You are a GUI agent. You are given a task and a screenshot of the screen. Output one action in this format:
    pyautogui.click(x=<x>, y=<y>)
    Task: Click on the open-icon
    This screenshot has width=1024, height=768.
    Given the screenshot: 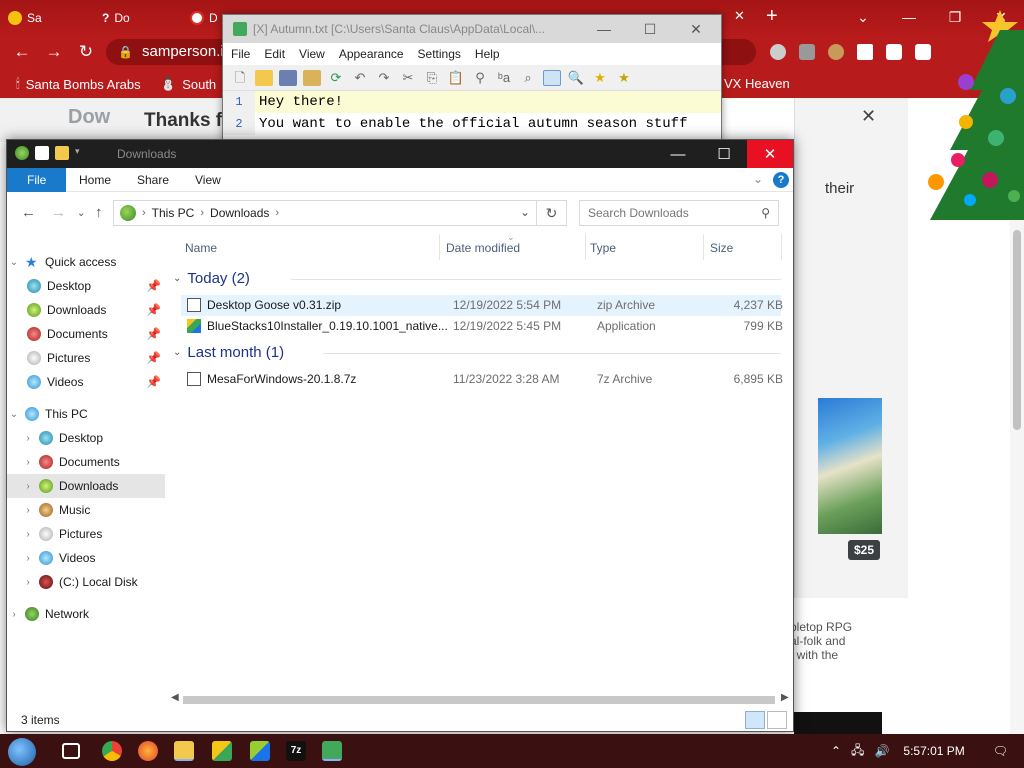 What is the action you would take?
    pyautogui.click(x=264, y=77)
    